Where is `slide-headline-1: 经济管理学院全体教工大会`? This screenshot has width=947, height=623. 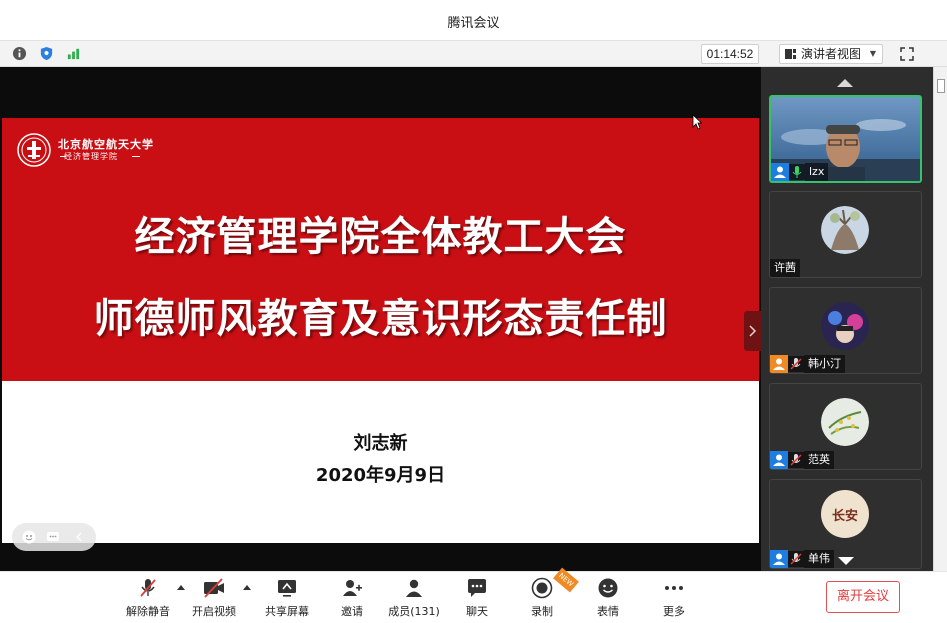 slide-headline-1: 经济管理学院全体教工大会 is located at coordinates (380, 237).